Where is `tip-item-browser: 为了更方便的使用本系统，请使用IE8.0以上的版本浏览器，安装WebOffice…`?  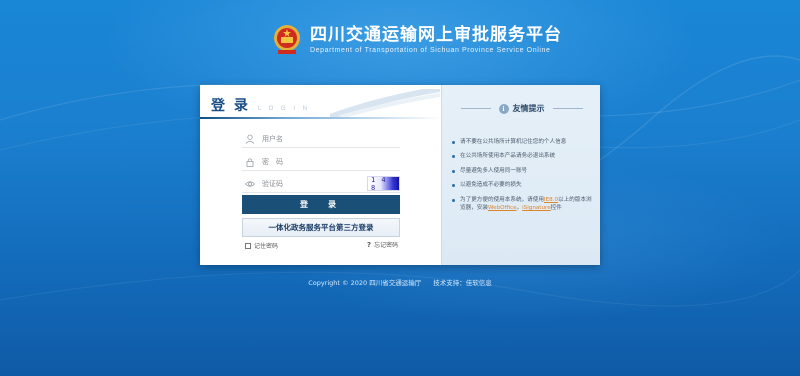 tip-item-browser: 为了更方便的使用本系统，请使用IE8.0以上的版本浏览器，安装WebOffice… is located at coordinates (522, 204).